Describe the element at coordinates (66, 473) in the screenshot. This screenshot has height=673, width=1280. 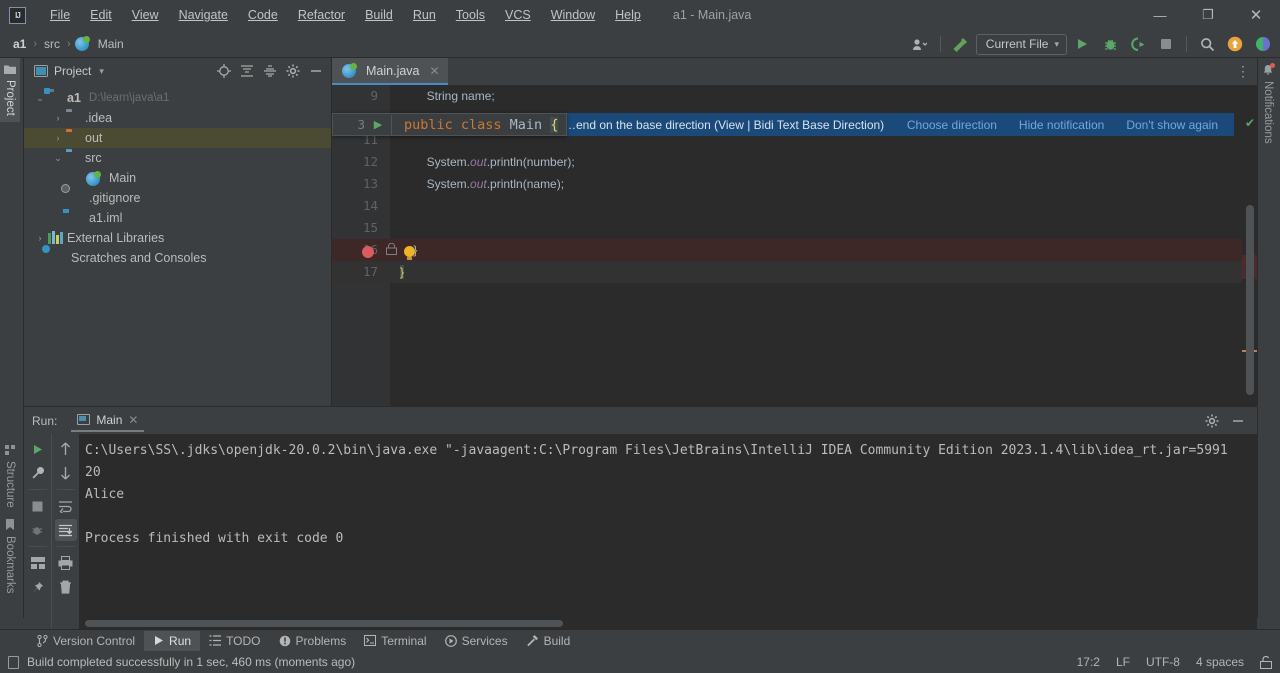
I see `down-the-stack-trace-button` at that location.